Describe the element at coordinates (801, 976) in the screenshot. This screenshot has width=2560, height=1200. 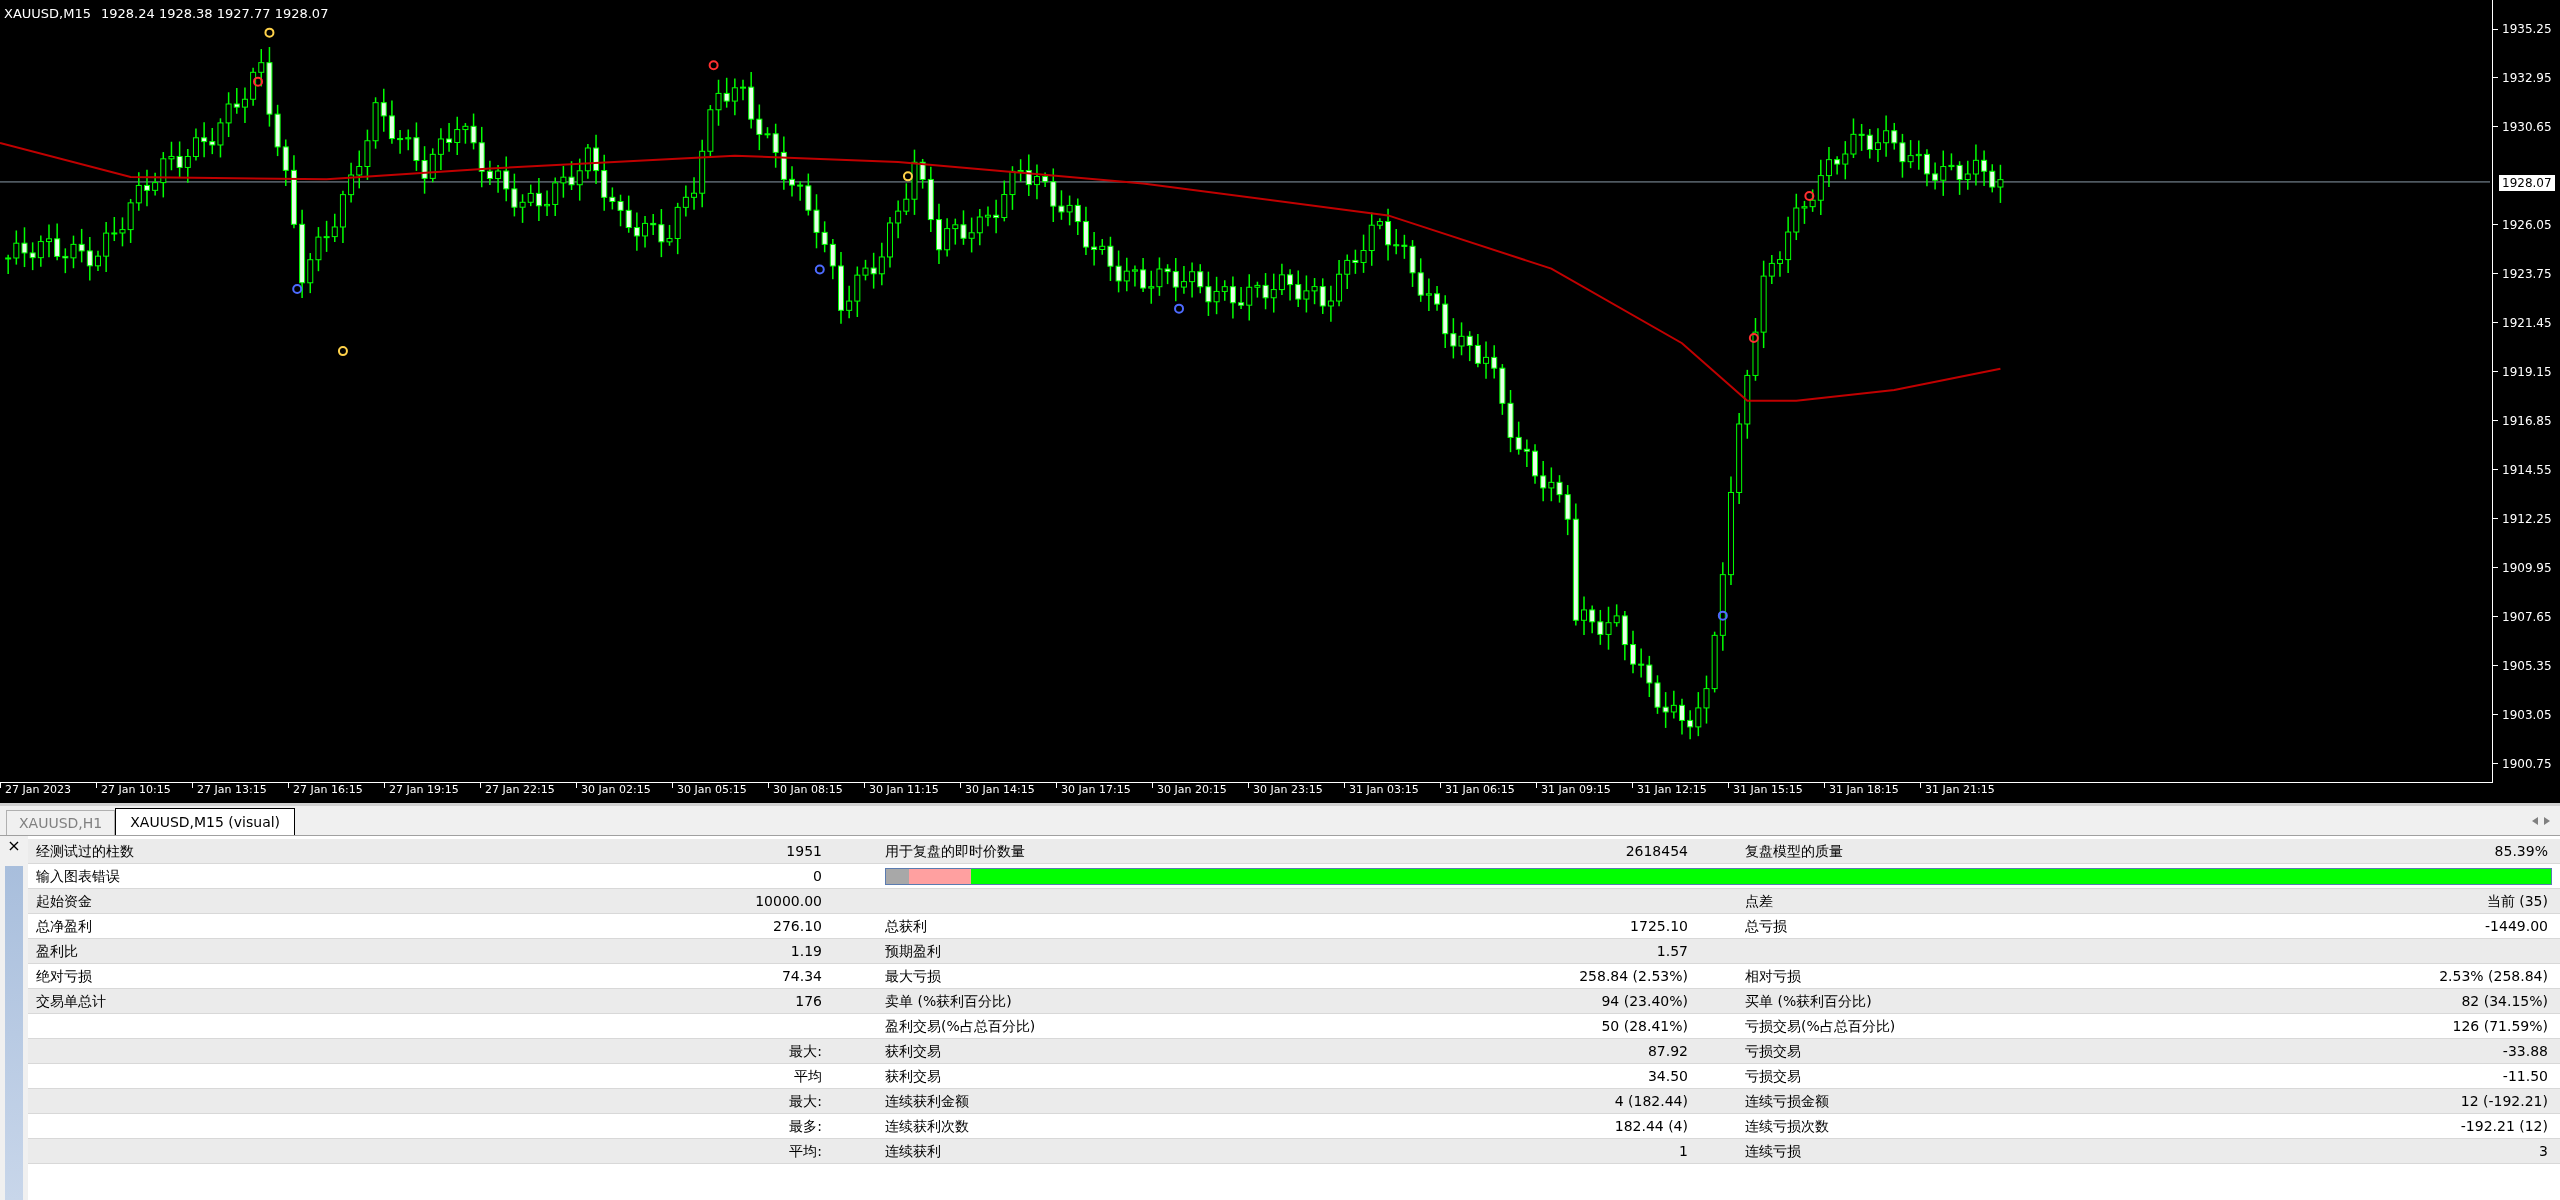
I see `stat-value: 74.34` at that location.